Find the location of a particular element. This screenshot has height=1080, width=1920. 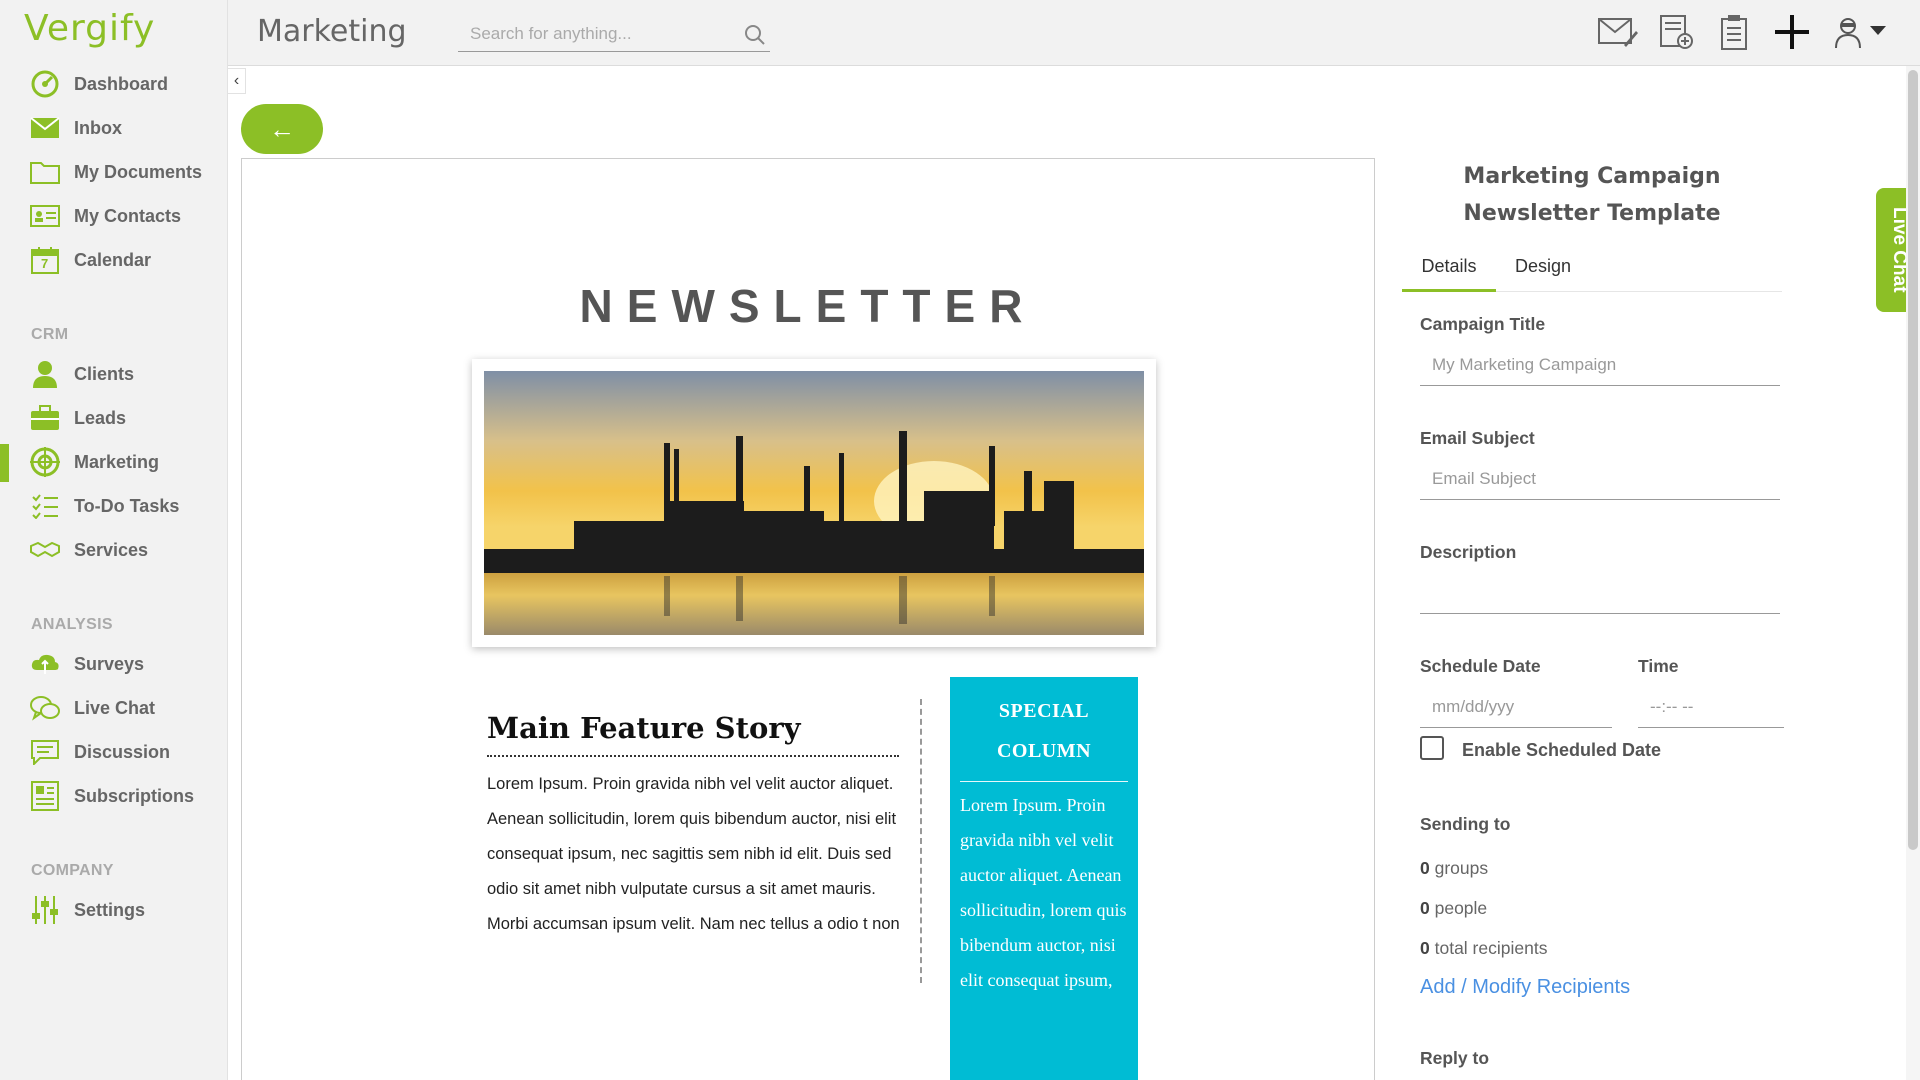

recipients-count: 0 total recipients is located at coordinates (1483, 948).